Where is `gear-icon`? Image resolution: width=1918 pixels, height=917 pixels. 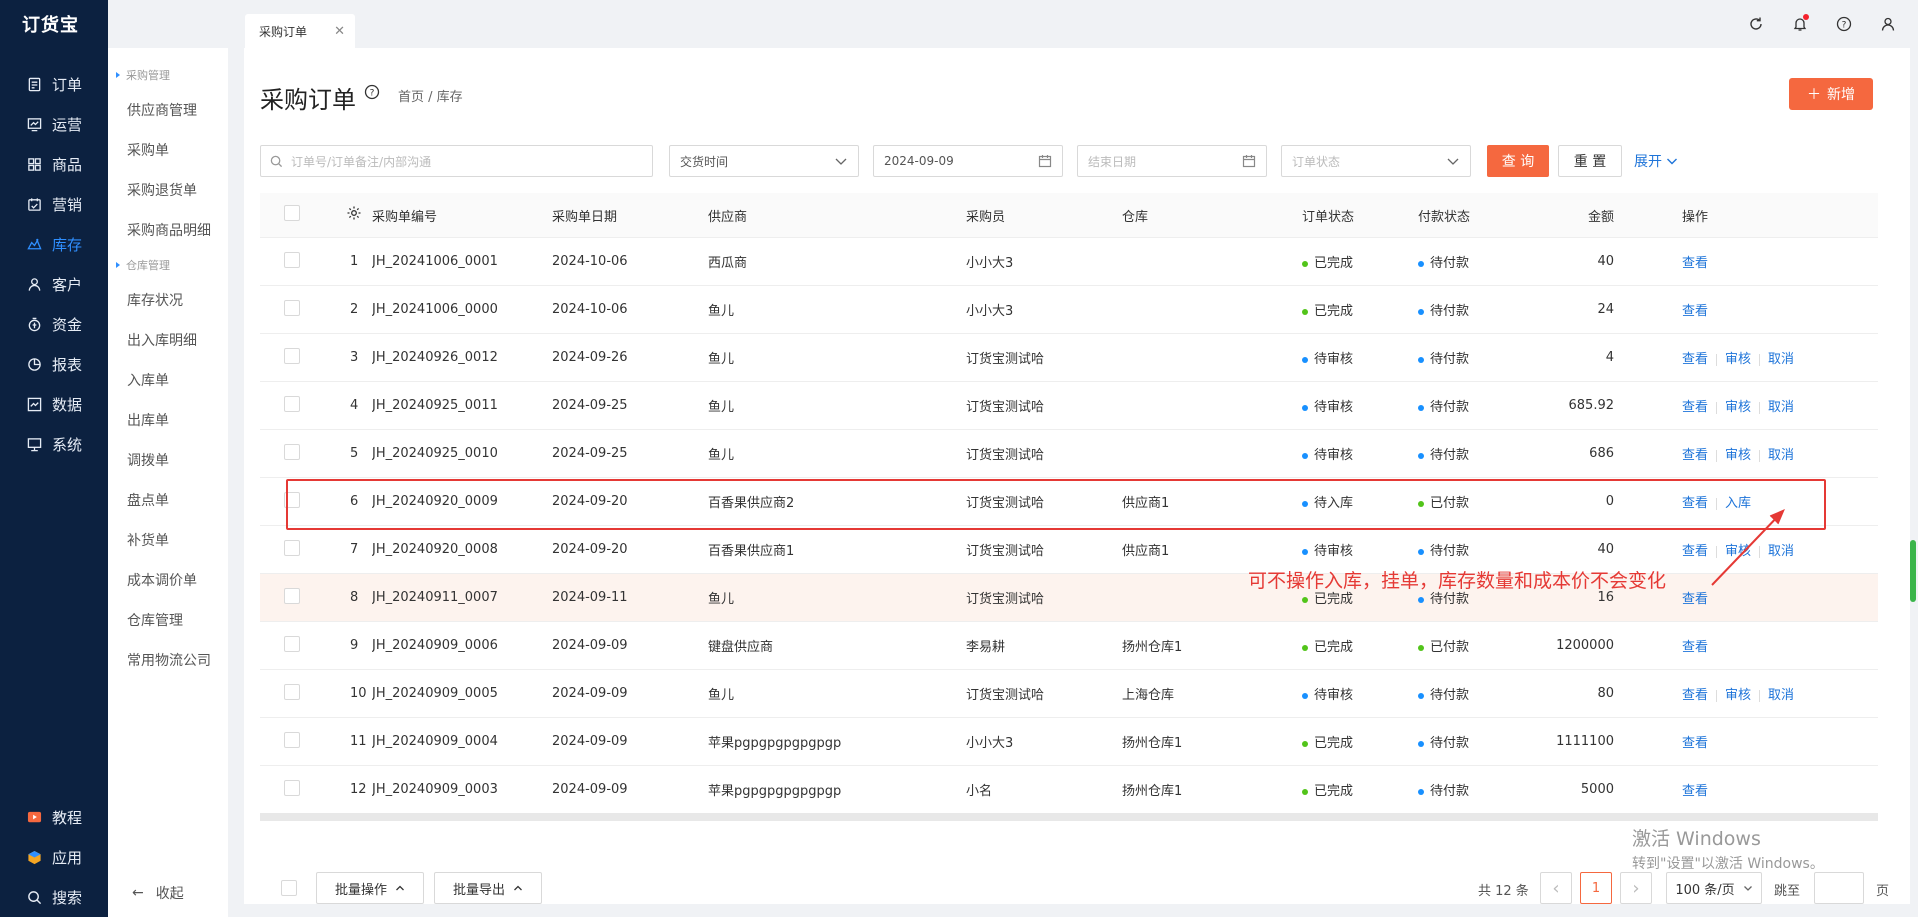
gear-icon is located at coordinates (354, 215).